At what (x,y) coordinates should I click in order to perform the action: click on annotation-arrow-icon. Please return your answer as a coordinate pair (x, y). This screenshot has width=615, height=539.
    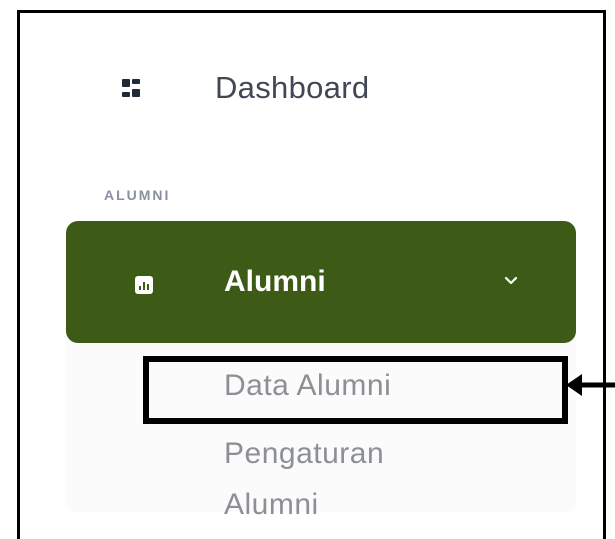
    Looking at the image, I should click on (590, 385).